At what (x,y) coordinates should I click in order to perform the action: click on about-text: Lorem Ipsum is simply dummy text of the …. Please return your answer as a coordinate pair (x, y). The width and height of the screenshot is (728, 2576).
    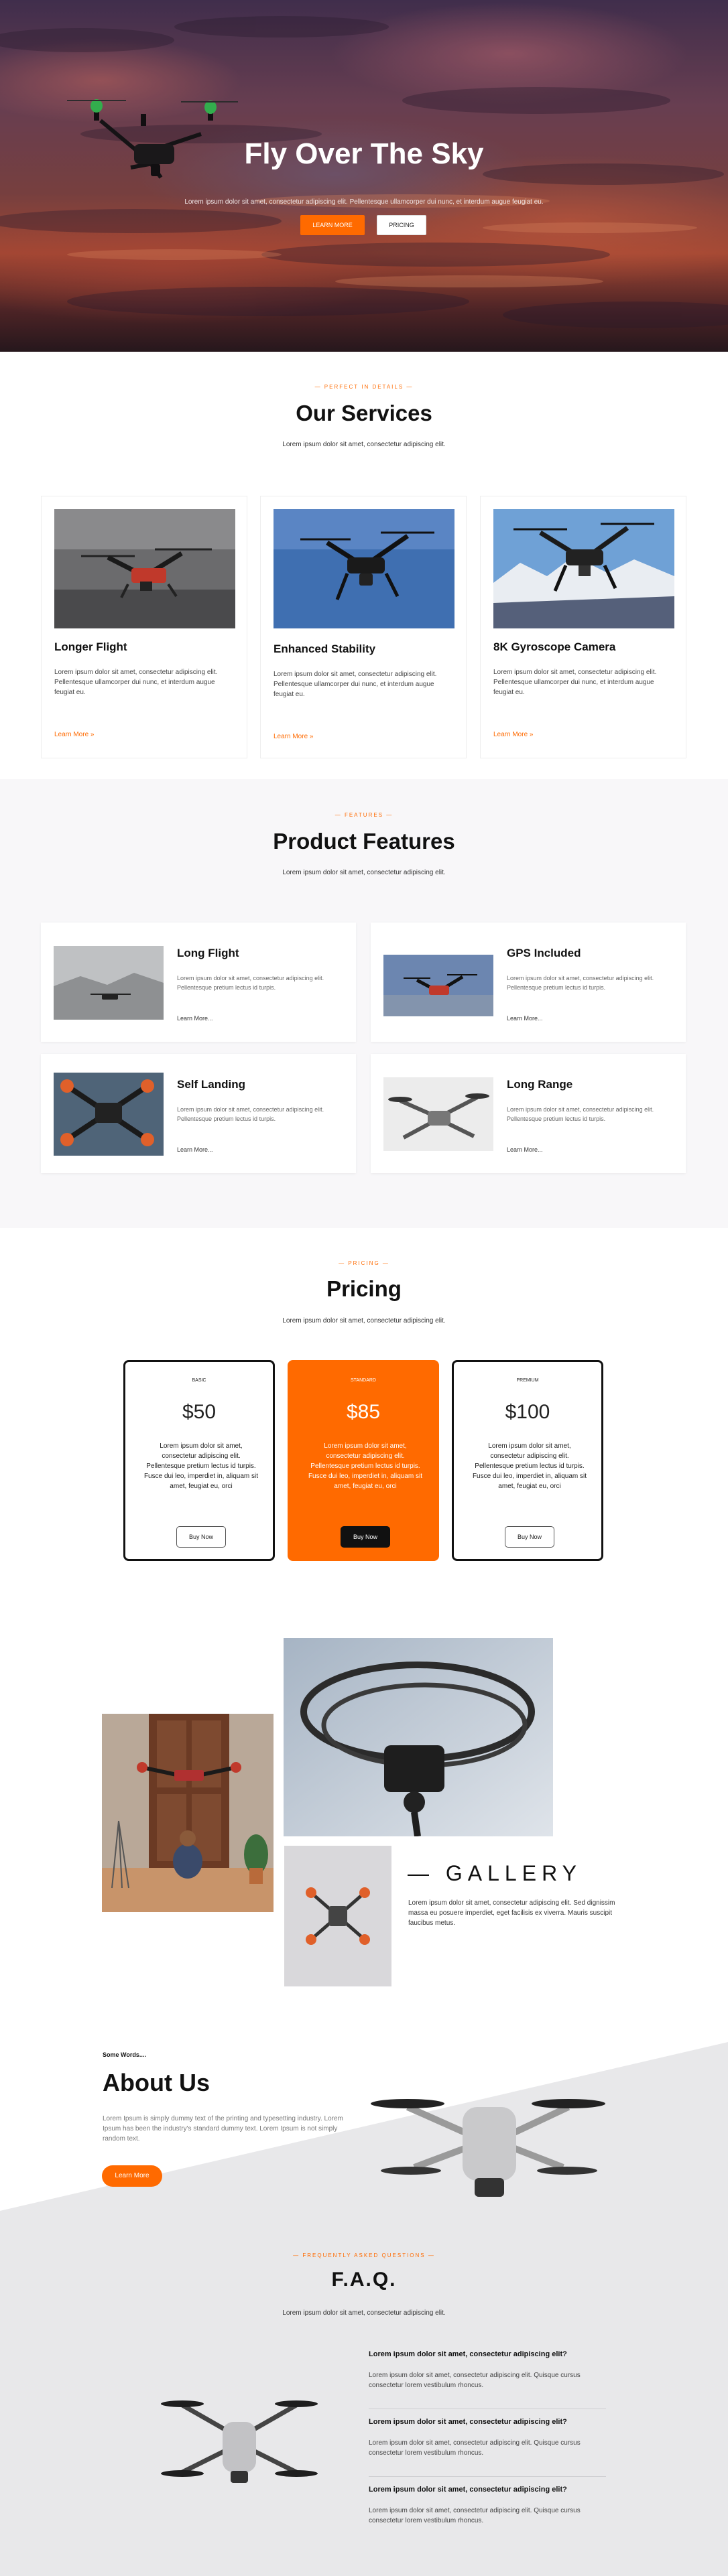
    Looking at the image, I should click on (223, 2129).